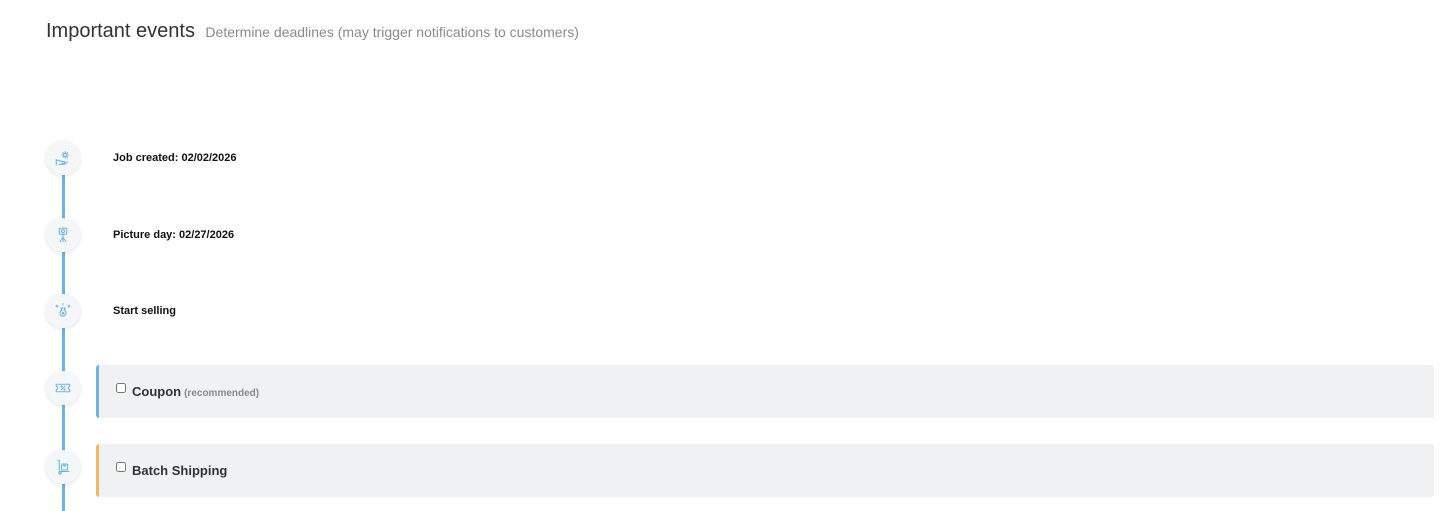 Image resolution: width=1442 pixels, height=511 pixels. Describe the element at coordinates (121, 467) in the screenshot. I see `batch-shipping-checkbox` at that location.